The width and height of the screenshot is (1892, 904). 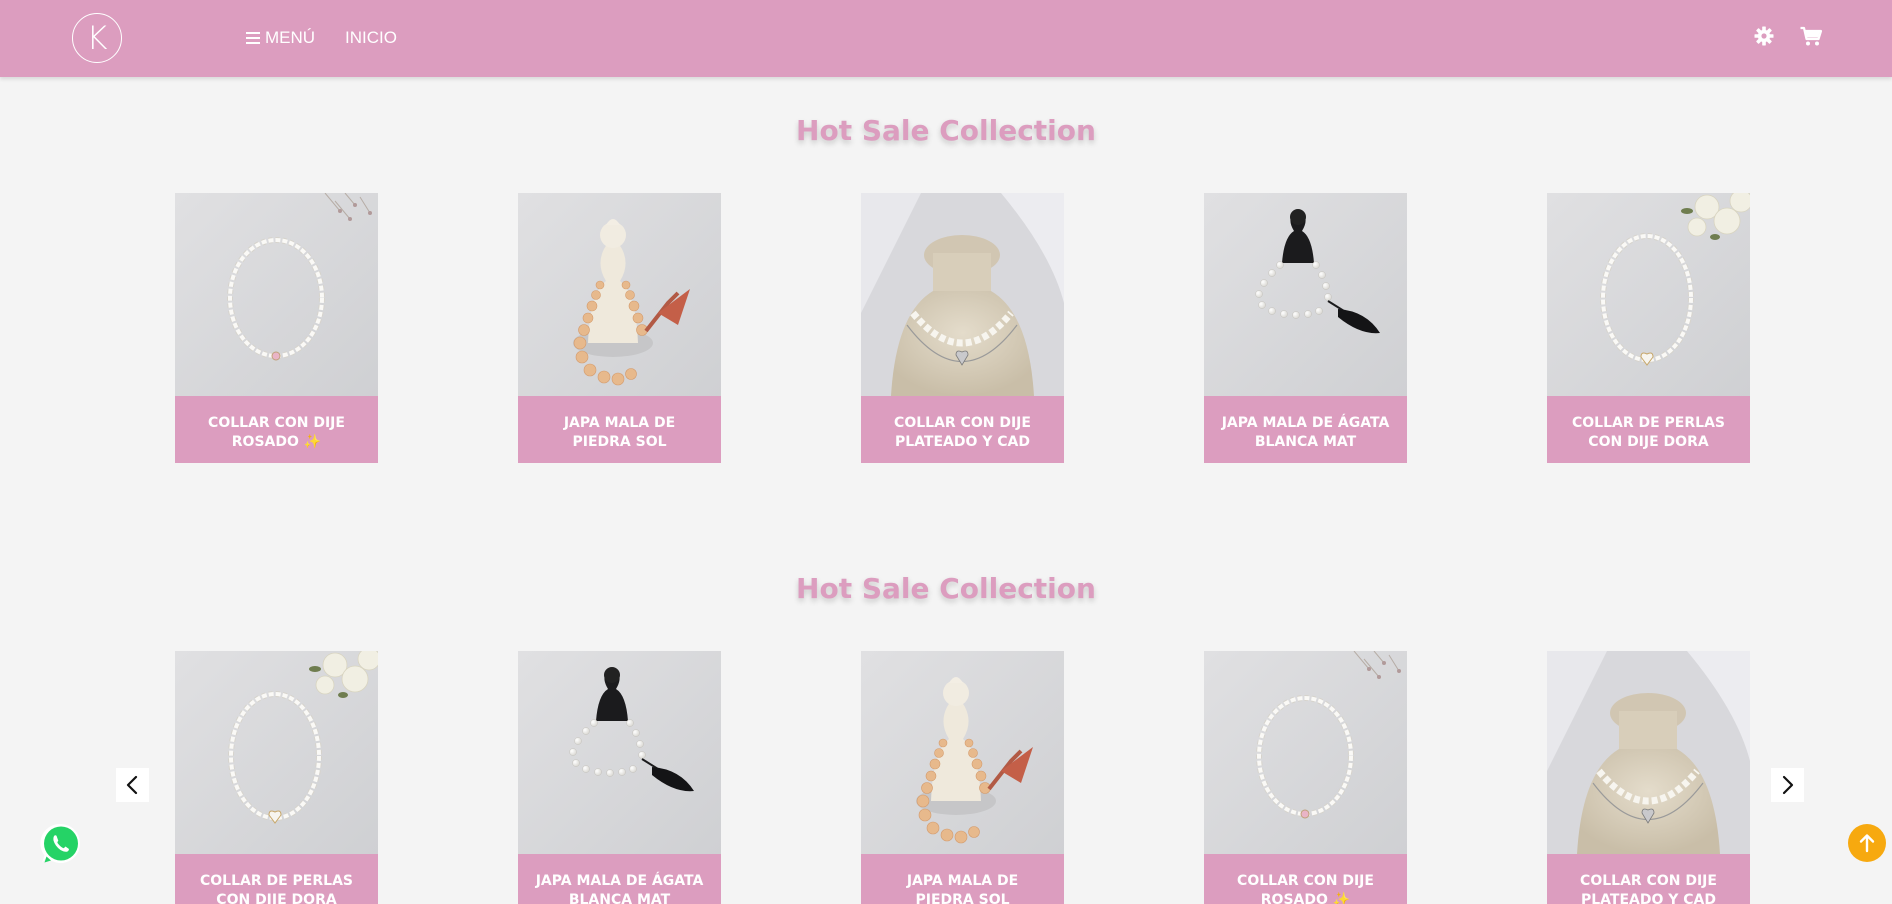 I want to click on carousel-prev-button, so click(x=132, y=785).